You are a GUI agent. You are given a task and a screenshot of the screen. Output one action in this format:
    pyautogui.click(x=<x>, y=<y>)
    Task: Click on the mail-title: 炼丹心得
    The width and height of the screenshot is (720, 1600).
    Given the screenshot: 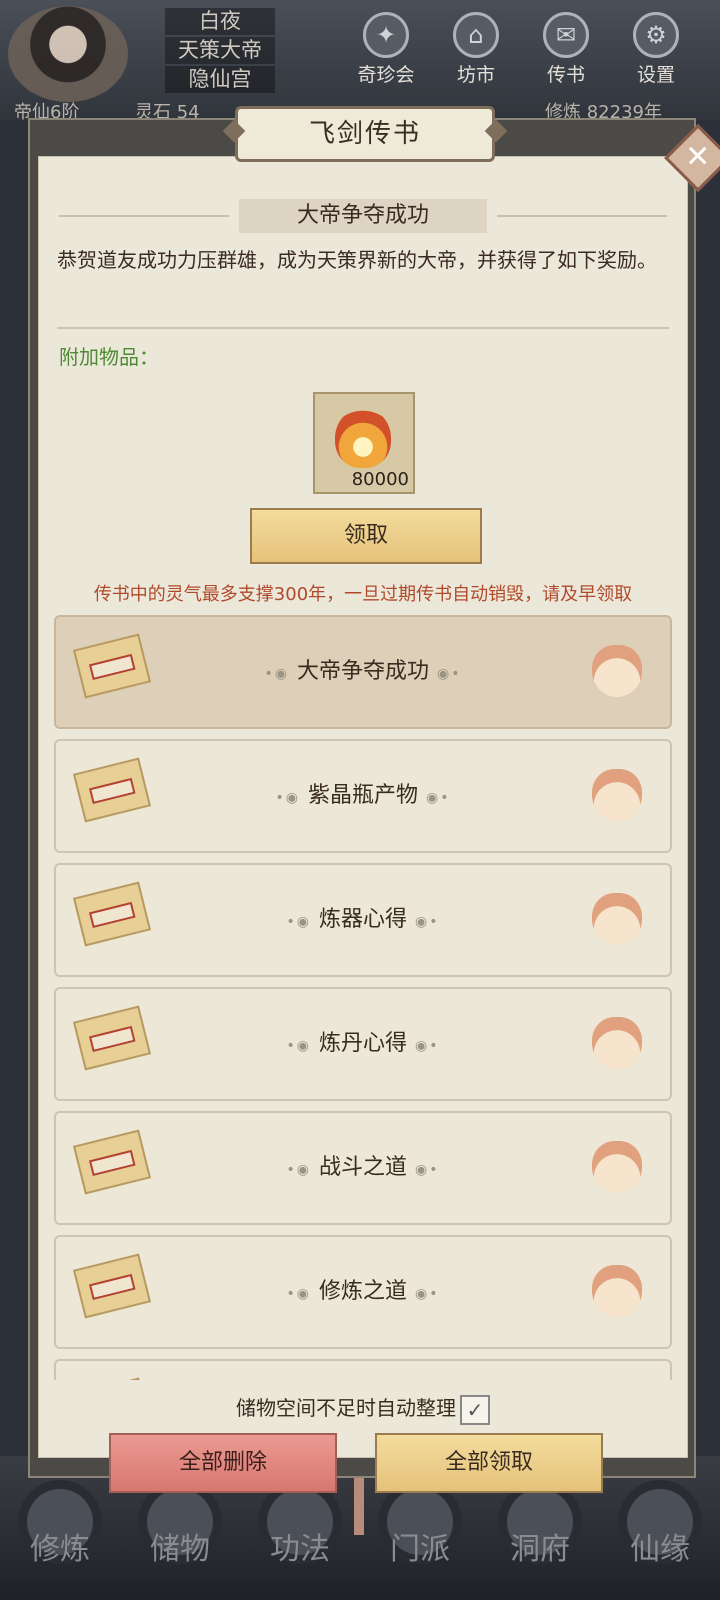 What is the action you would take?
    pyautogui.click(x=362, y=1043)
    